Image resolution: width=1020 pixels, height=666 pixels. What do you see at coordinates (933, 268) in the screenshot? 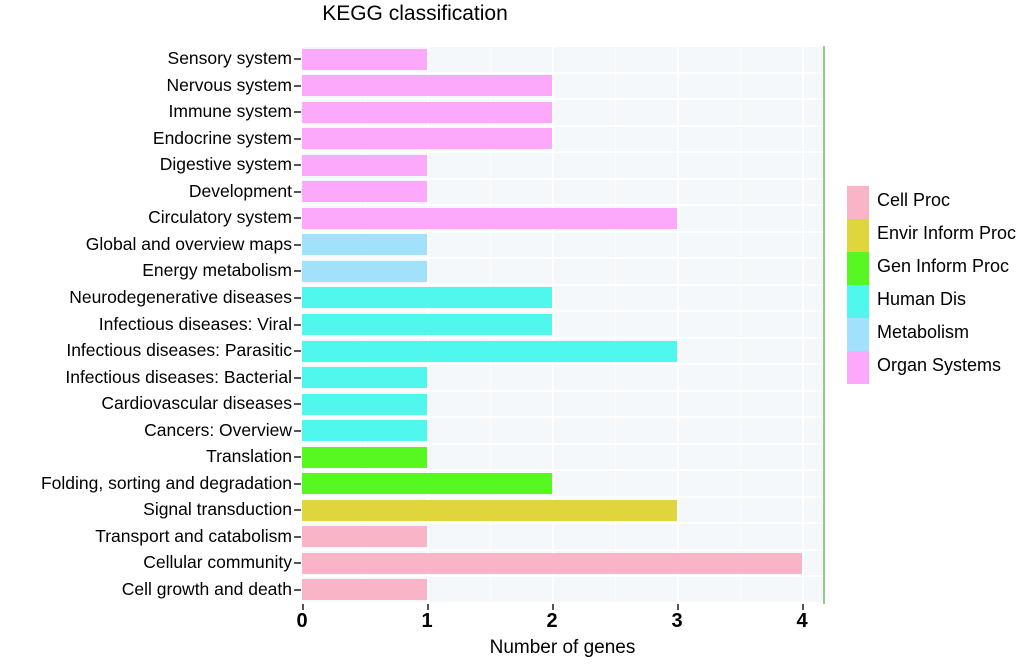
I see `legend-item: Gen Inform Proc` at bounding box center [933, 268].